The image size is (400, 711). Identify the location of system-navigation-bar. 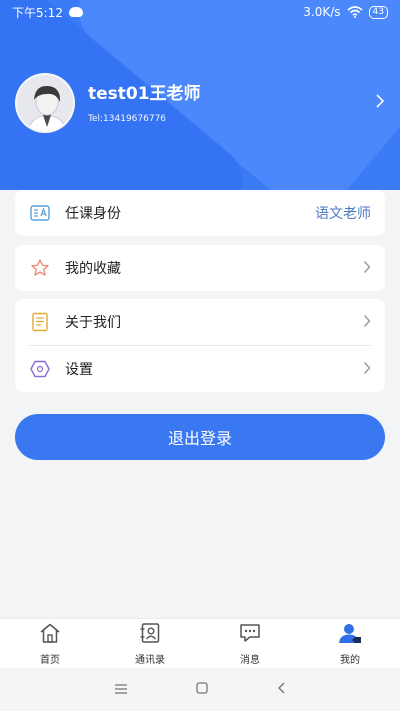
(200, 689).